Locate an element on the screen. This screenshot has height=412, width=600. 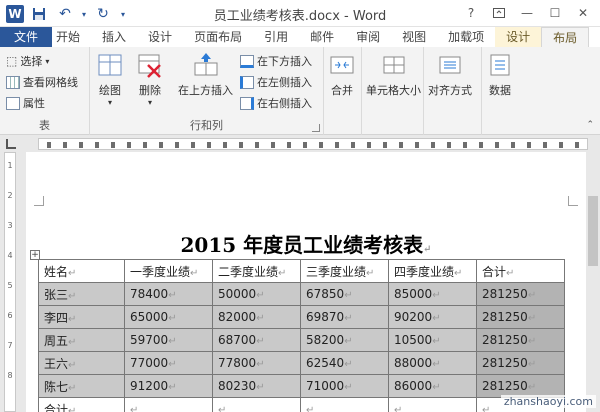
tab-review: 审阅 is located at coordinates (368, 37).